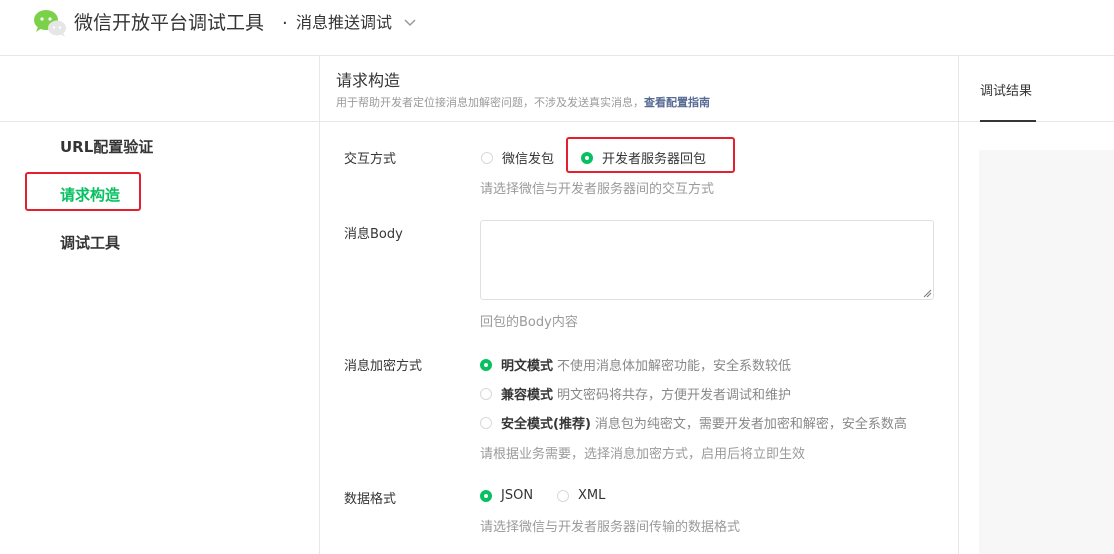  What do you see at coordinates (557, 28) in the screenshot?
I see `top-bar: 微信开放平台调试工具 · 消息推送调试` at bounding box center [557, 28].